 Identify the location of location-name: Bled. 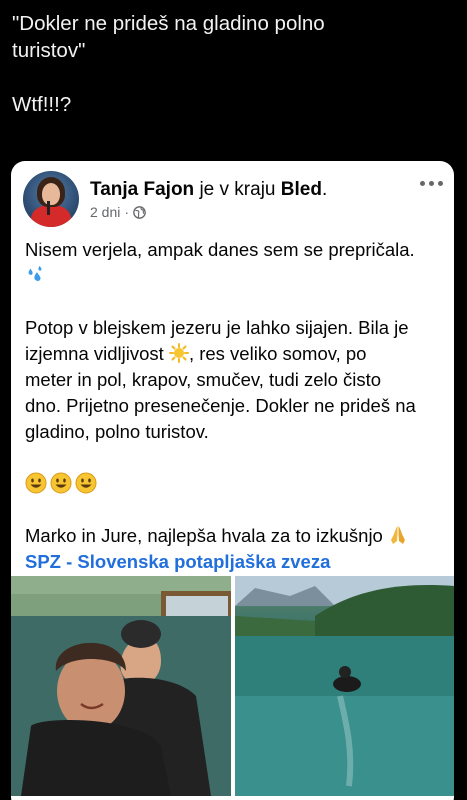
(301, 189).